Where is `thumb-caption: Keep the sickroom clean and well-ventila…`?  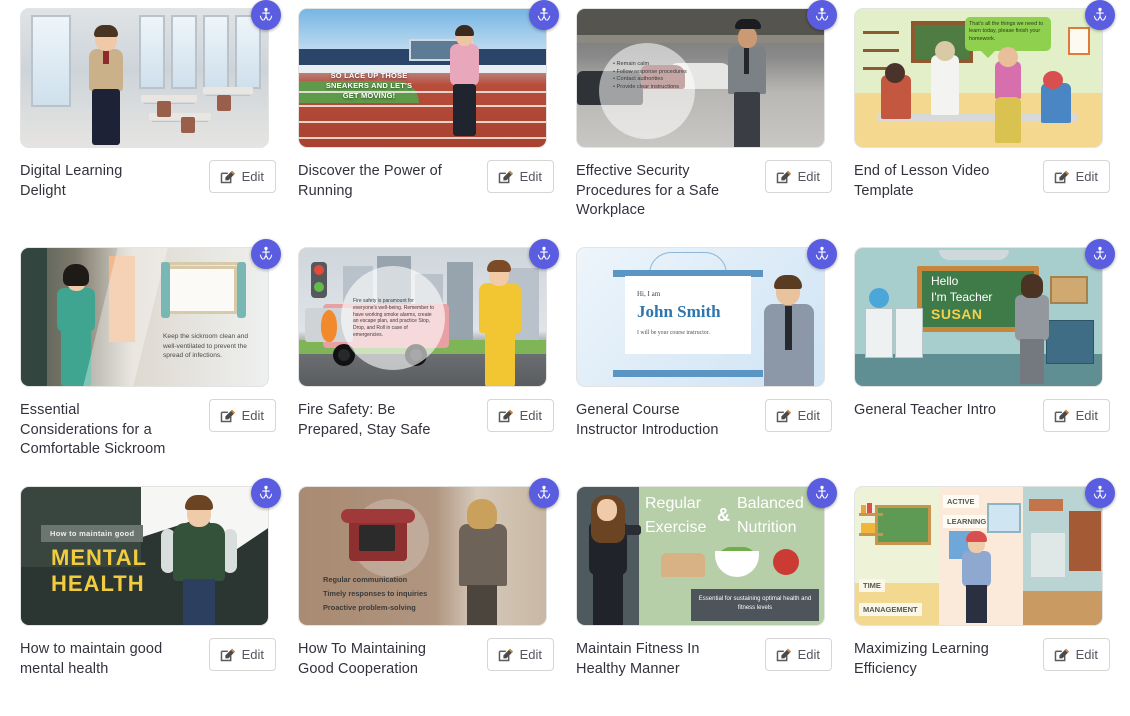
thumb-caption: Keep the sickroom clean and well-ventila… is located at coordinates (206, 346).